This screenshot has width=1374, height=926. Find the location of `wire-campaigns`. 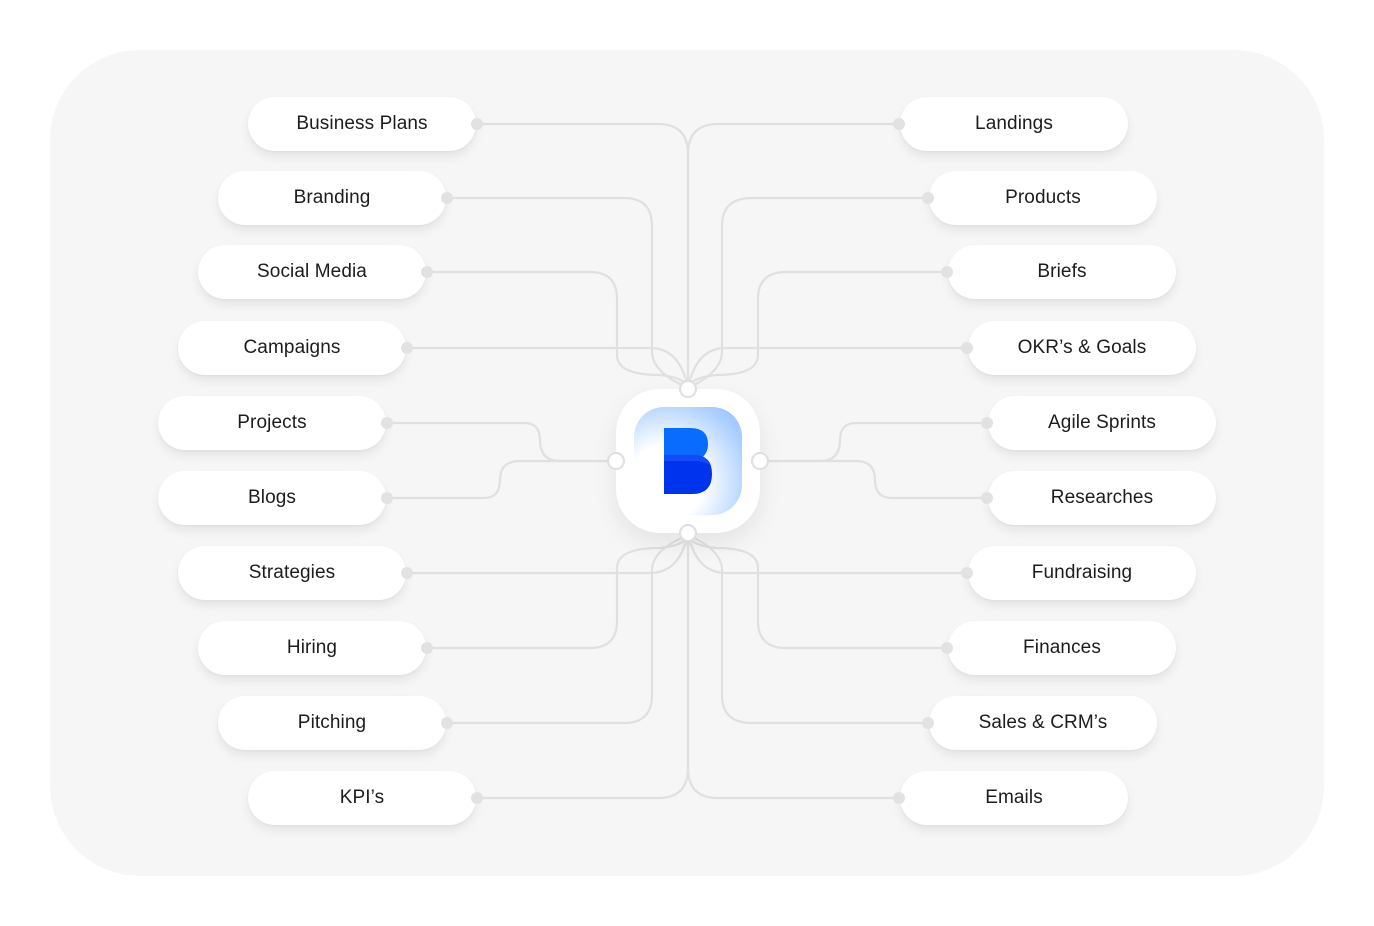

wire-campaigns is located at coordinates (547, 368).